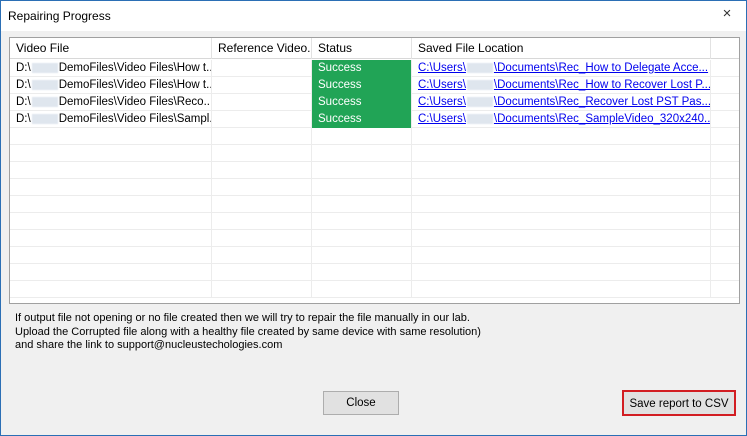 Image resolution: width=747 pixels, height=436 pixels. What do you see at coordinates (373, 16) in the screenshot?
I see `title-bar: Repairing Progress ×` at bounding box center [373, 16].